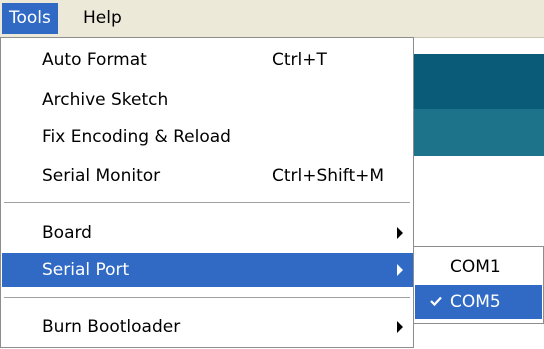  Describe the element at coordinates (328, 176) in the screenshot. I see `menu-item-shortcut: Ctrl+Shift+M` at that location.